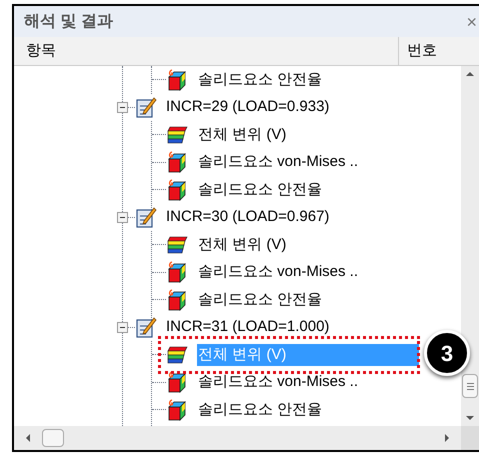 The height and width of the screenshot is (455, 479). Describe the element at coordinates (470, 74) in the screenshot. I see `scroll-up-icon` at that location.